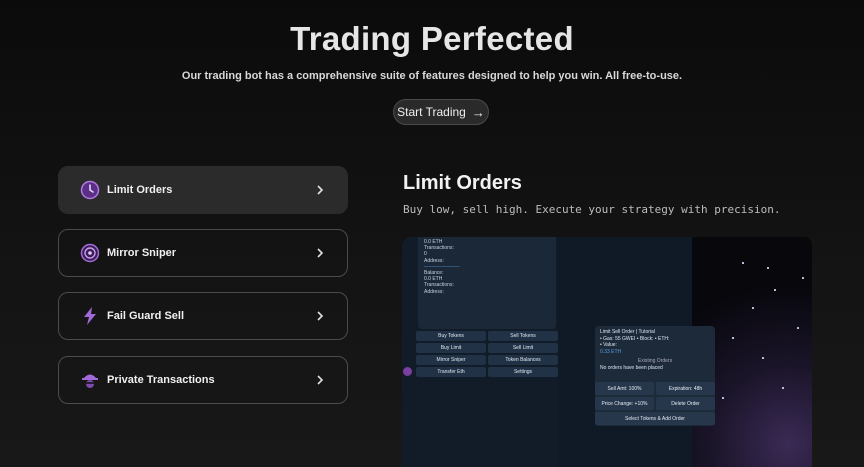  What do you see at coordinates (142, 253) in the screenshot?
I see `feature-label: Mirror Sniper` at bounding box center [142, 253].